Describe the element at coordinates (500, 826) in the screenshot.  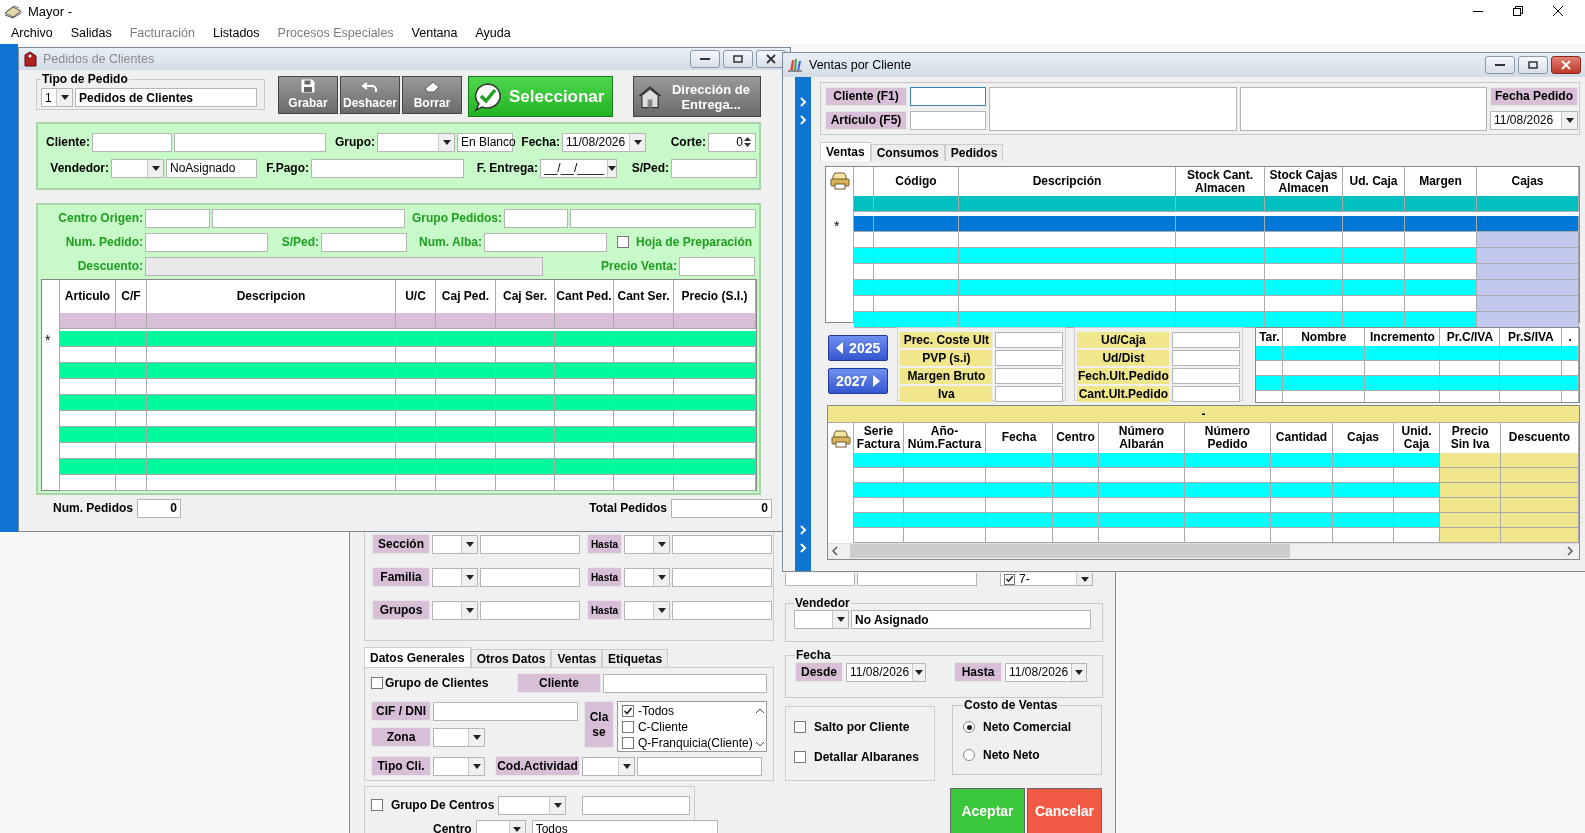
I see `dropdown` at that location.